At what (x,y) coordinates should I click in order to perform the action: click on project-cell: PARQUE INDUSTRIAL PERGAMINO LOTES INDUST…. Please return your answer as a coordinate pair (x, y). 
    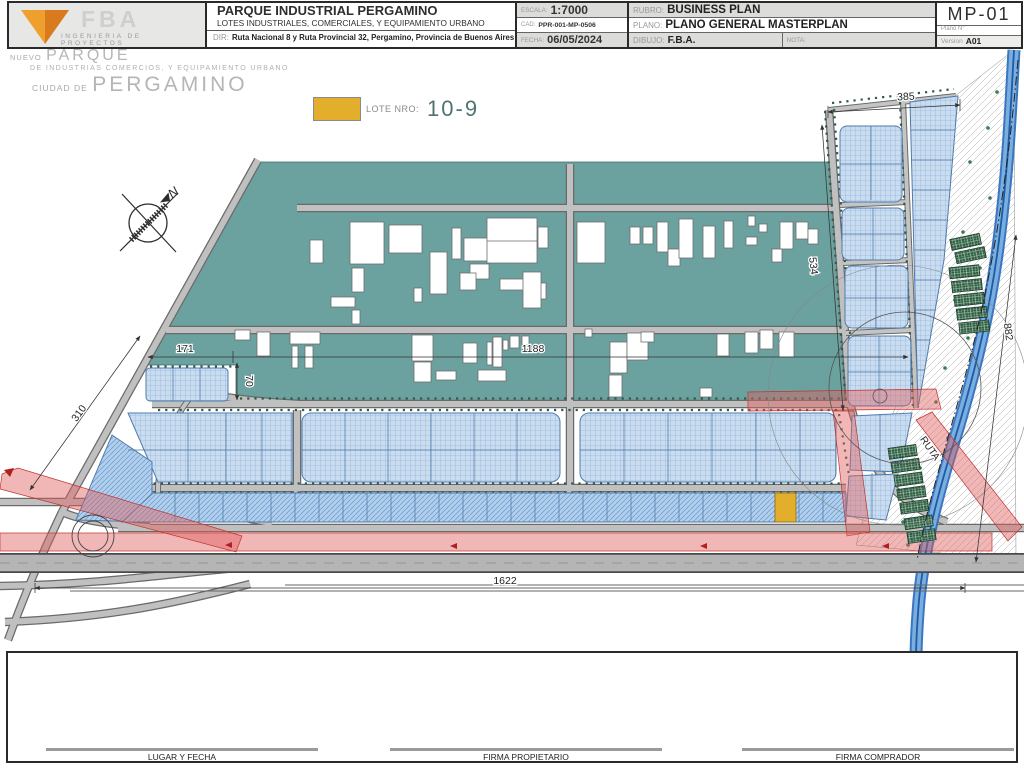
    Looking at the image, I should click on (362, 25).